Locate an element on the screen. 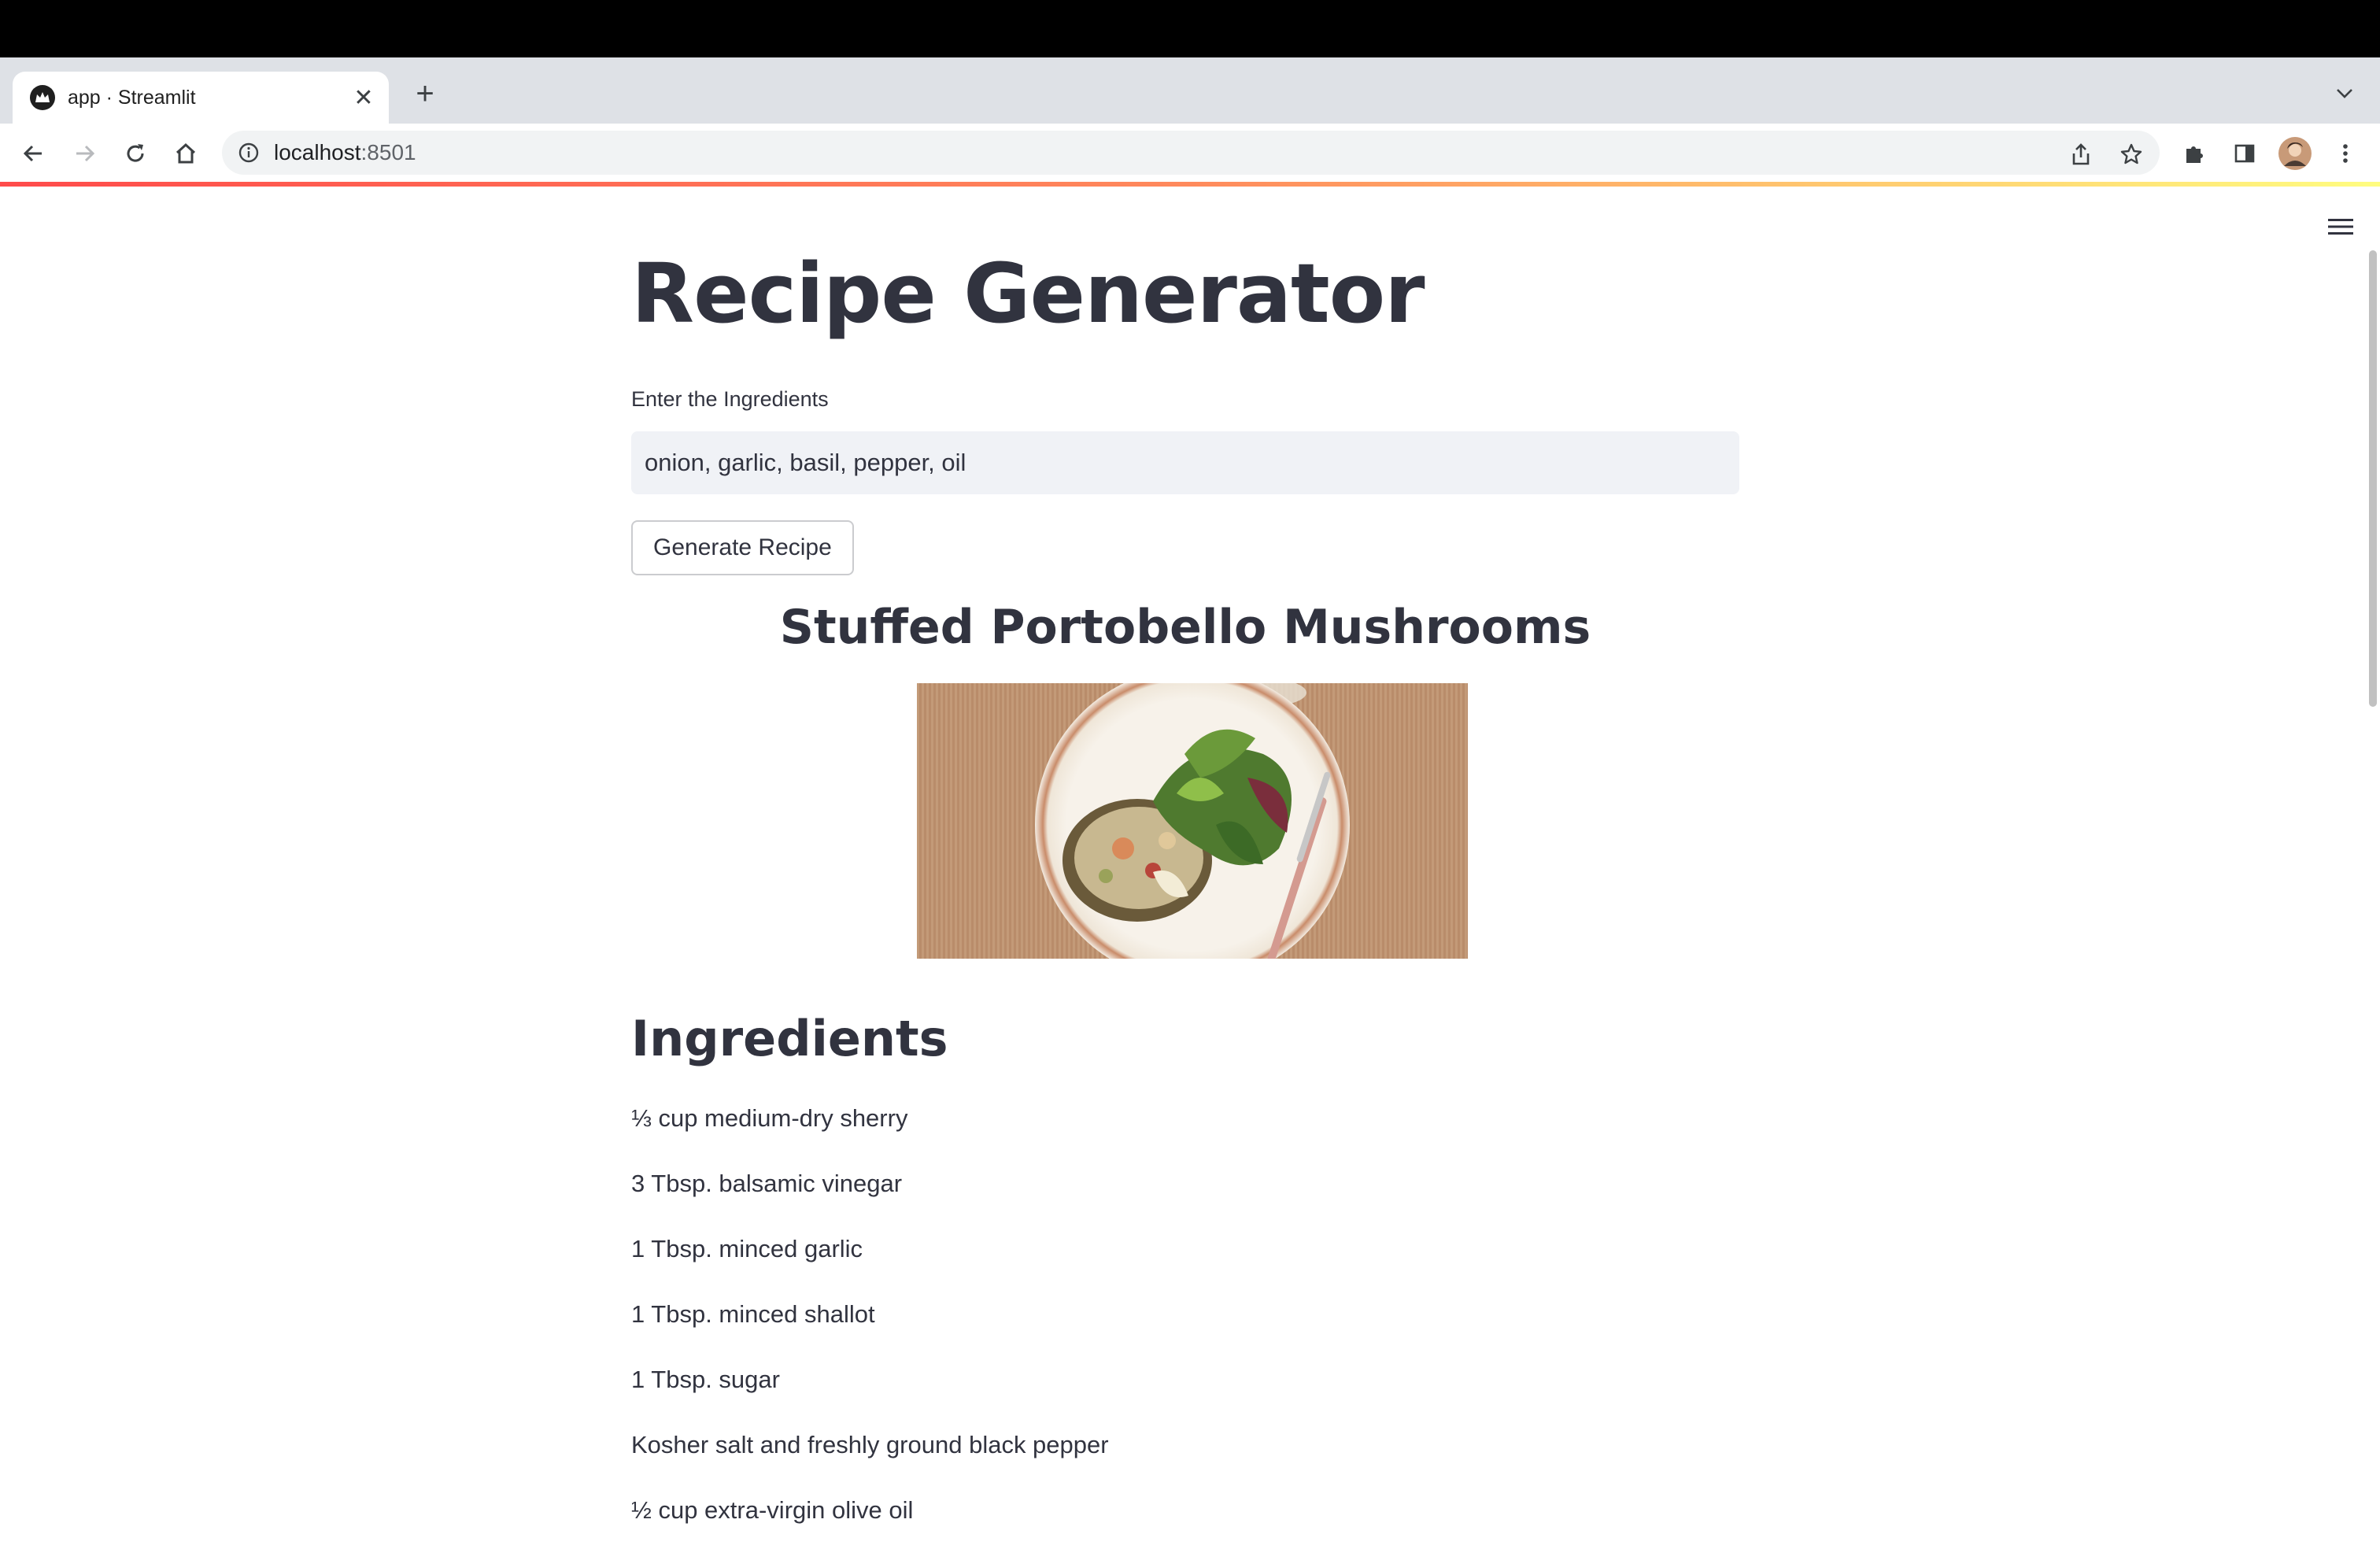  url-port: :8501 is located at coordinates (388, 152).